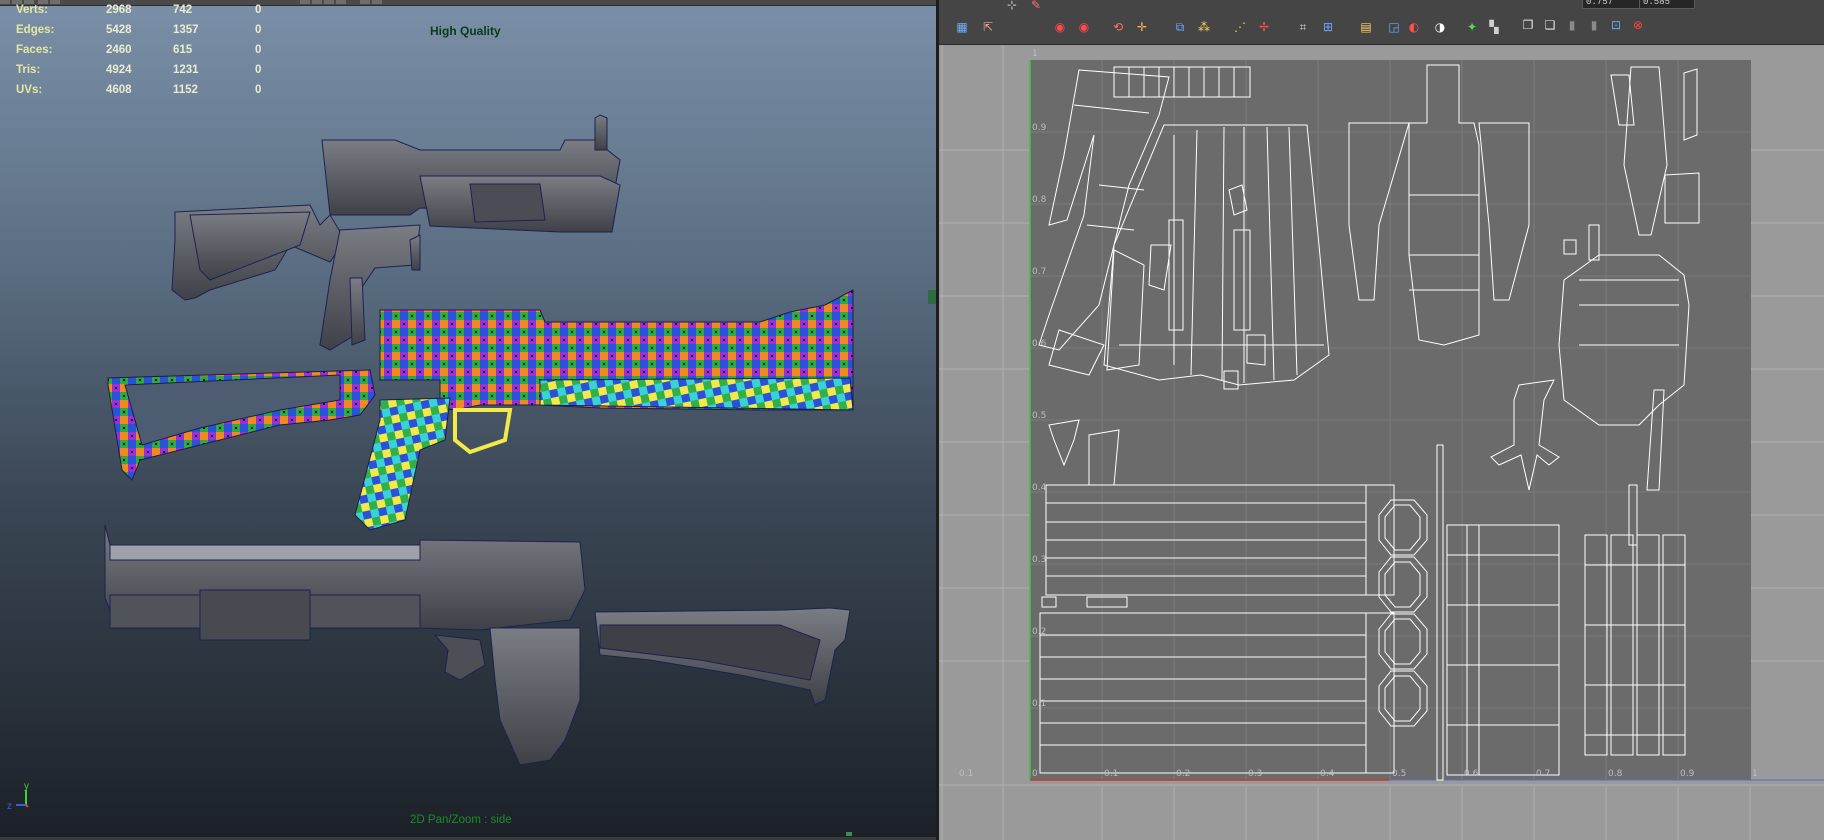 Image resolution: width=1824 pixels, height=840 pixels. What do you see at coordinates (1039, 200) in the screenshot?
I see `v-tick-label: 0.8` at bounding box center [1039, 200].